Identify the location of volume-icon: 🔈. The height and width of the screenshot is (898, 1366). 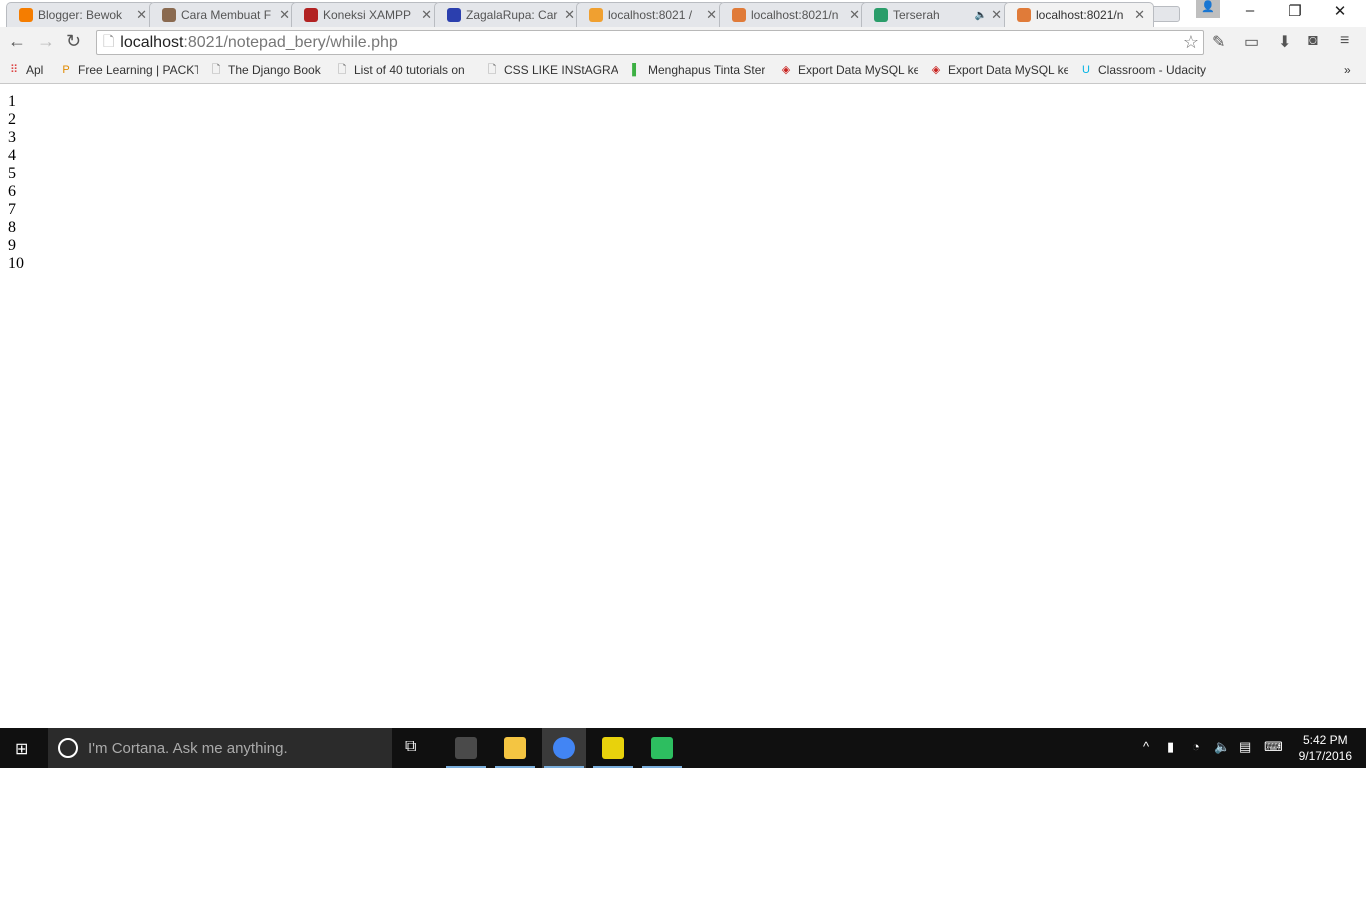
(1222, 747).